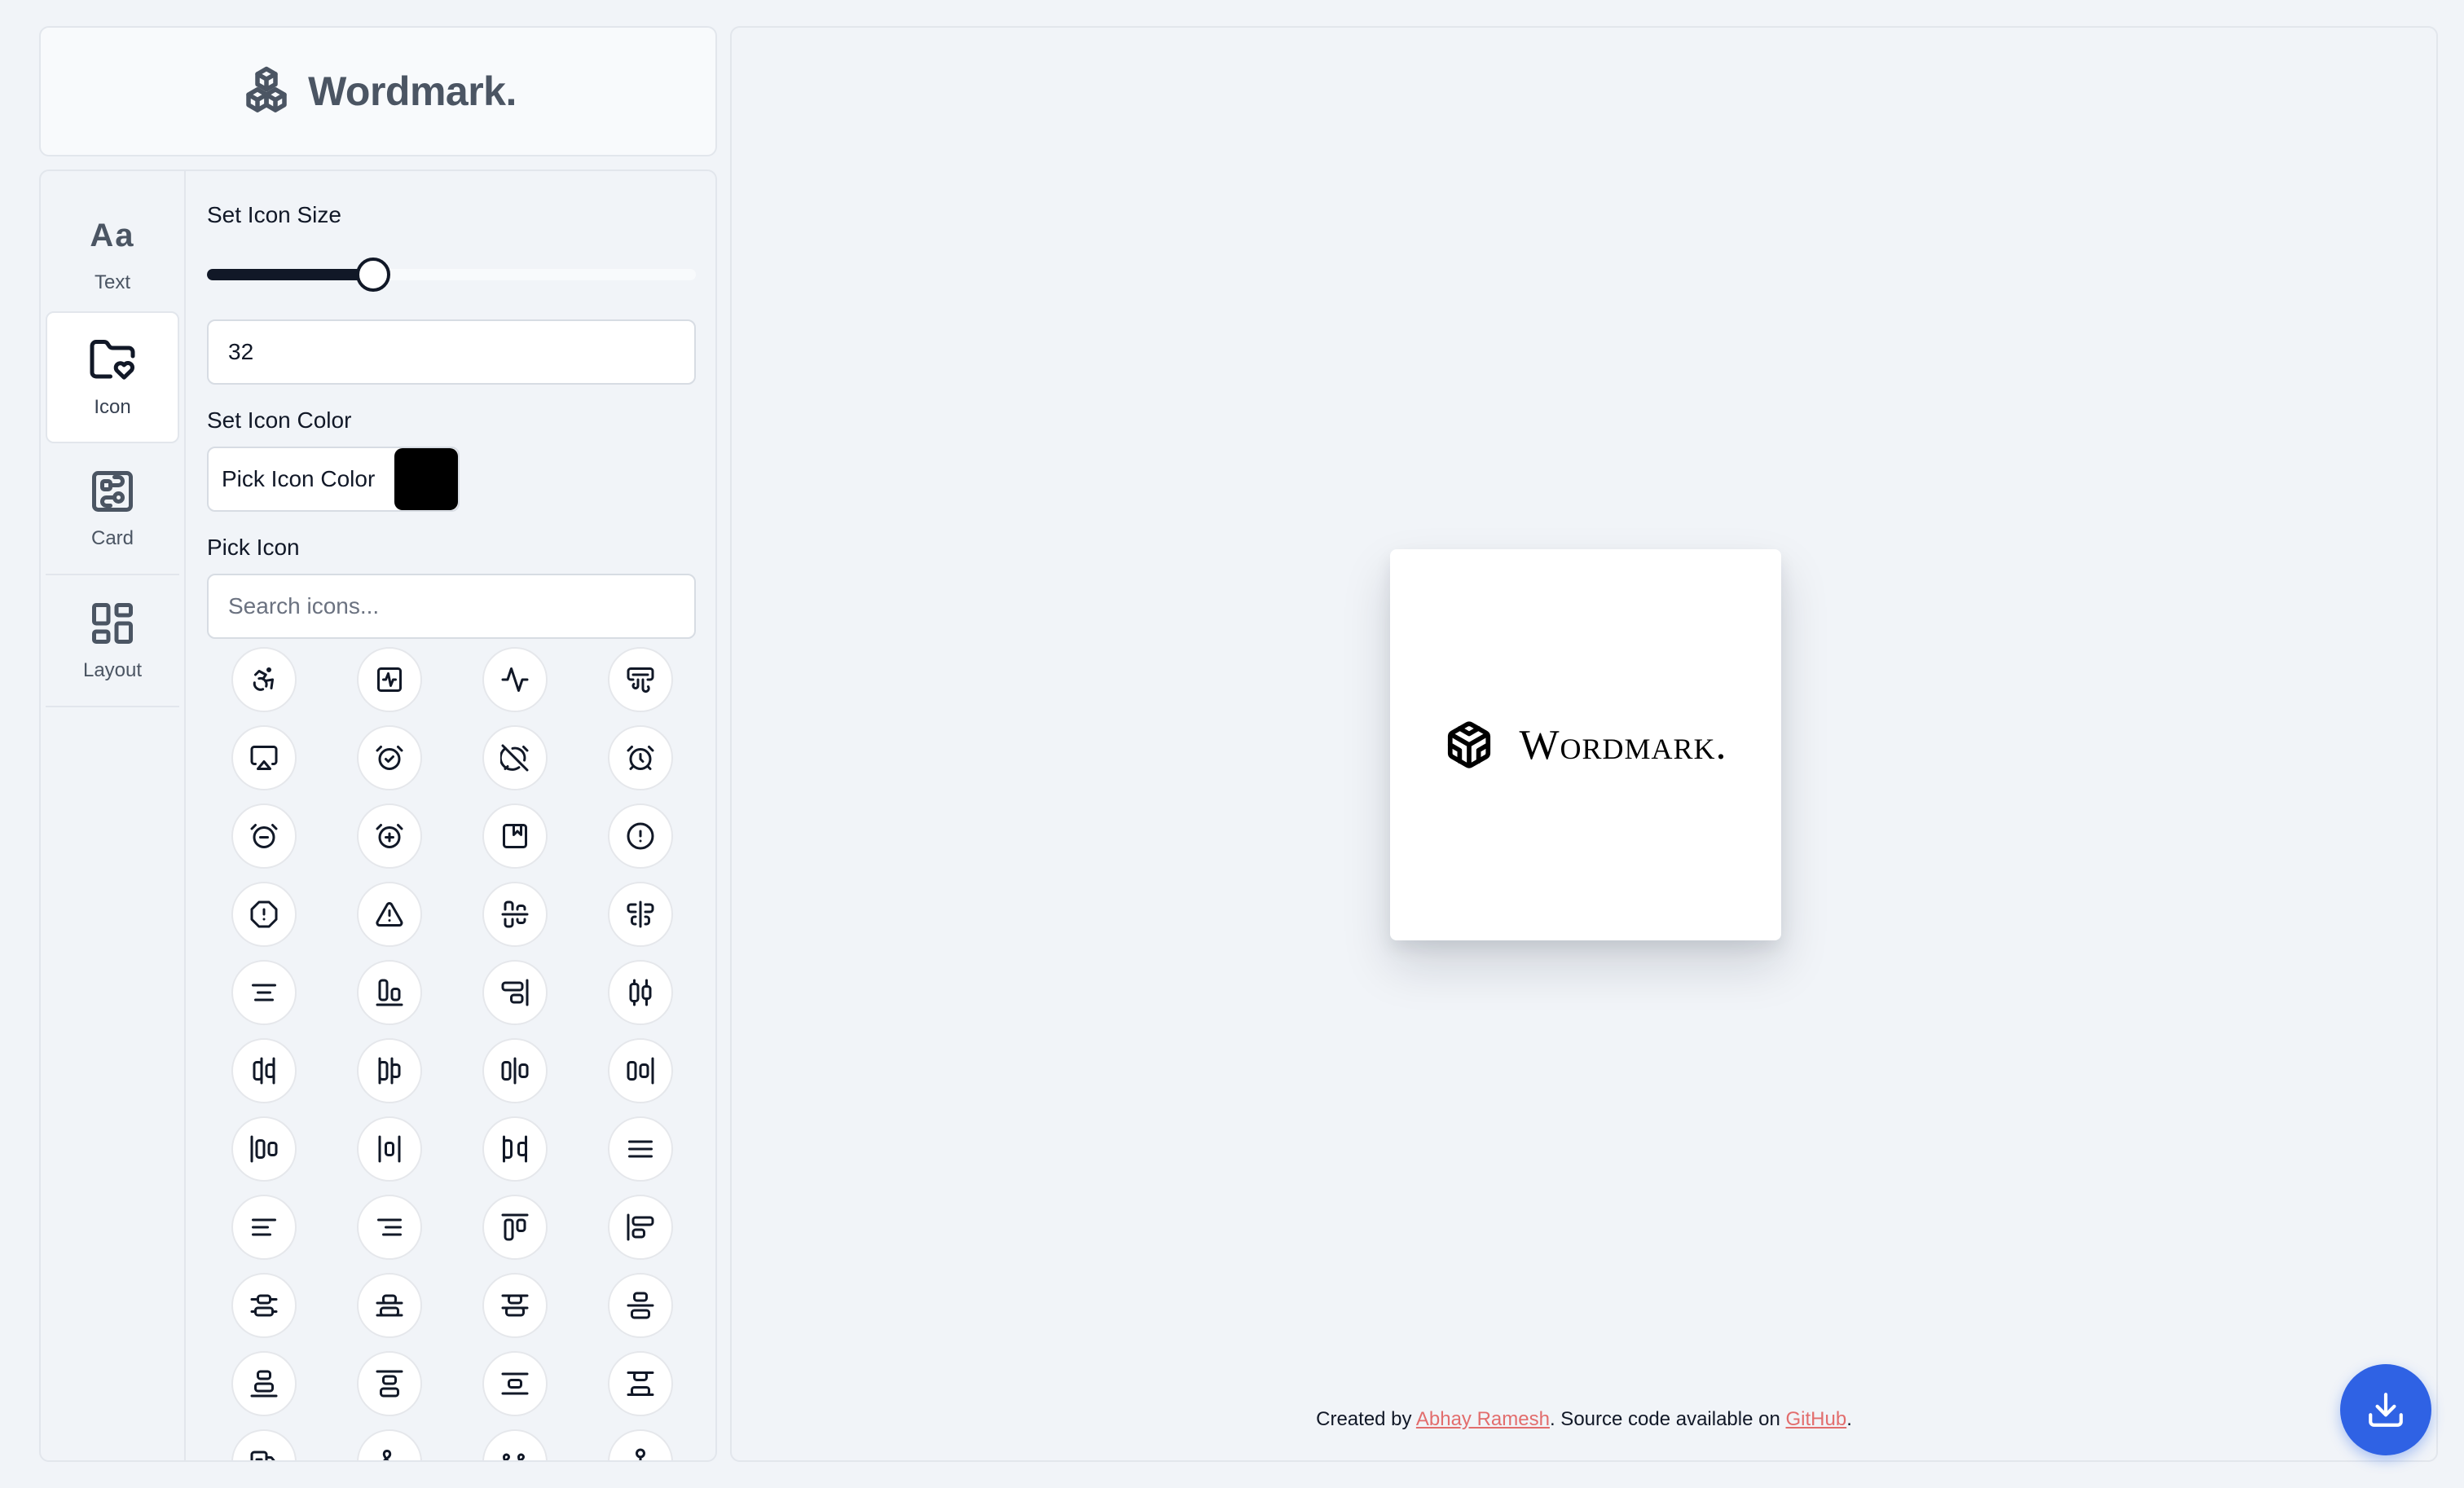 This screenshot has height=1488, width=2464. What do you see at coordinates (1469, 745) in the screenshot?
I see `cubes-outline-icon` at bounding box center [1469, 745].